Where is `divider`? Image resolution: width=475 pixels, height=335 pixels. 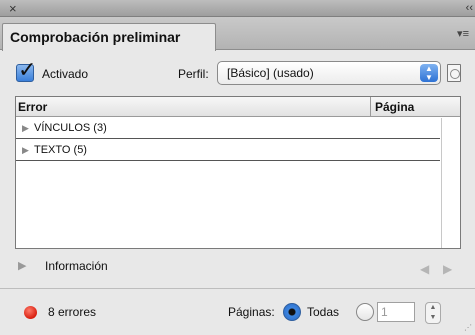 divider is located at coordinates (237, 288).